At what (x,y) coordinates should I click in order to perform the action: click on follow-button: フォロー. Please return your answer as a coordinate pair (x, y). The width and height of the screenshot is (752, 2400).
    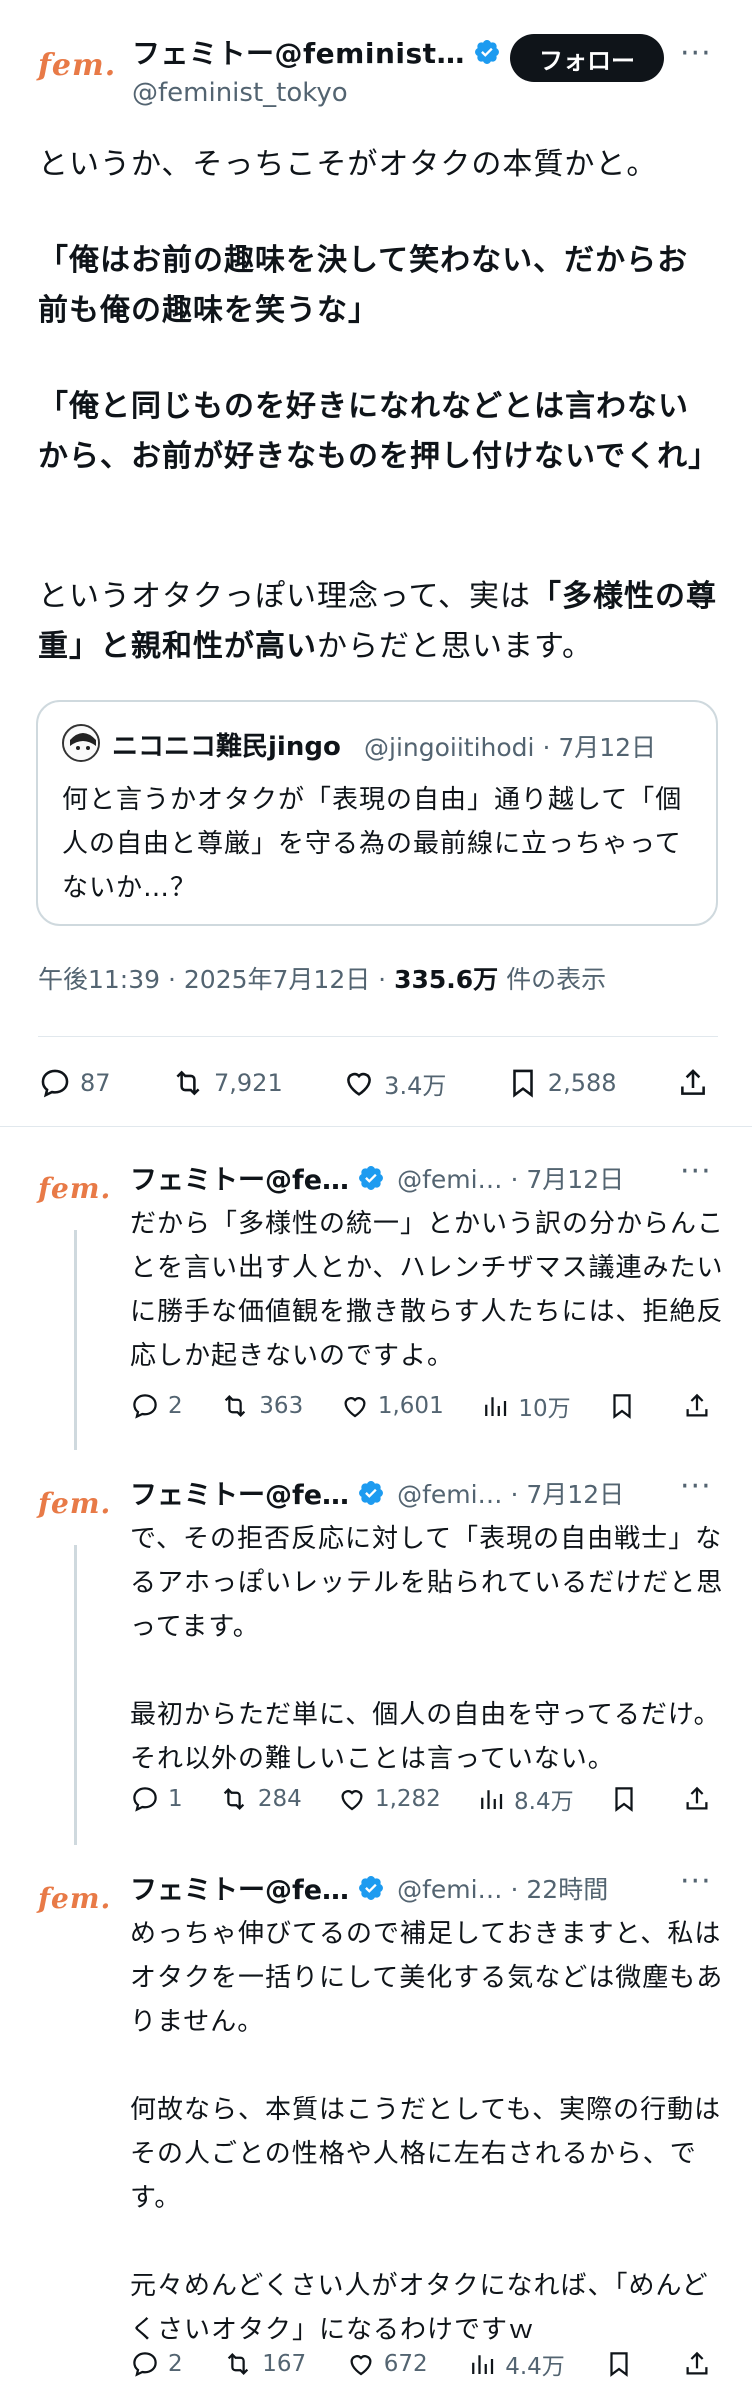
    Looking at the image, I should click on (587, 58).